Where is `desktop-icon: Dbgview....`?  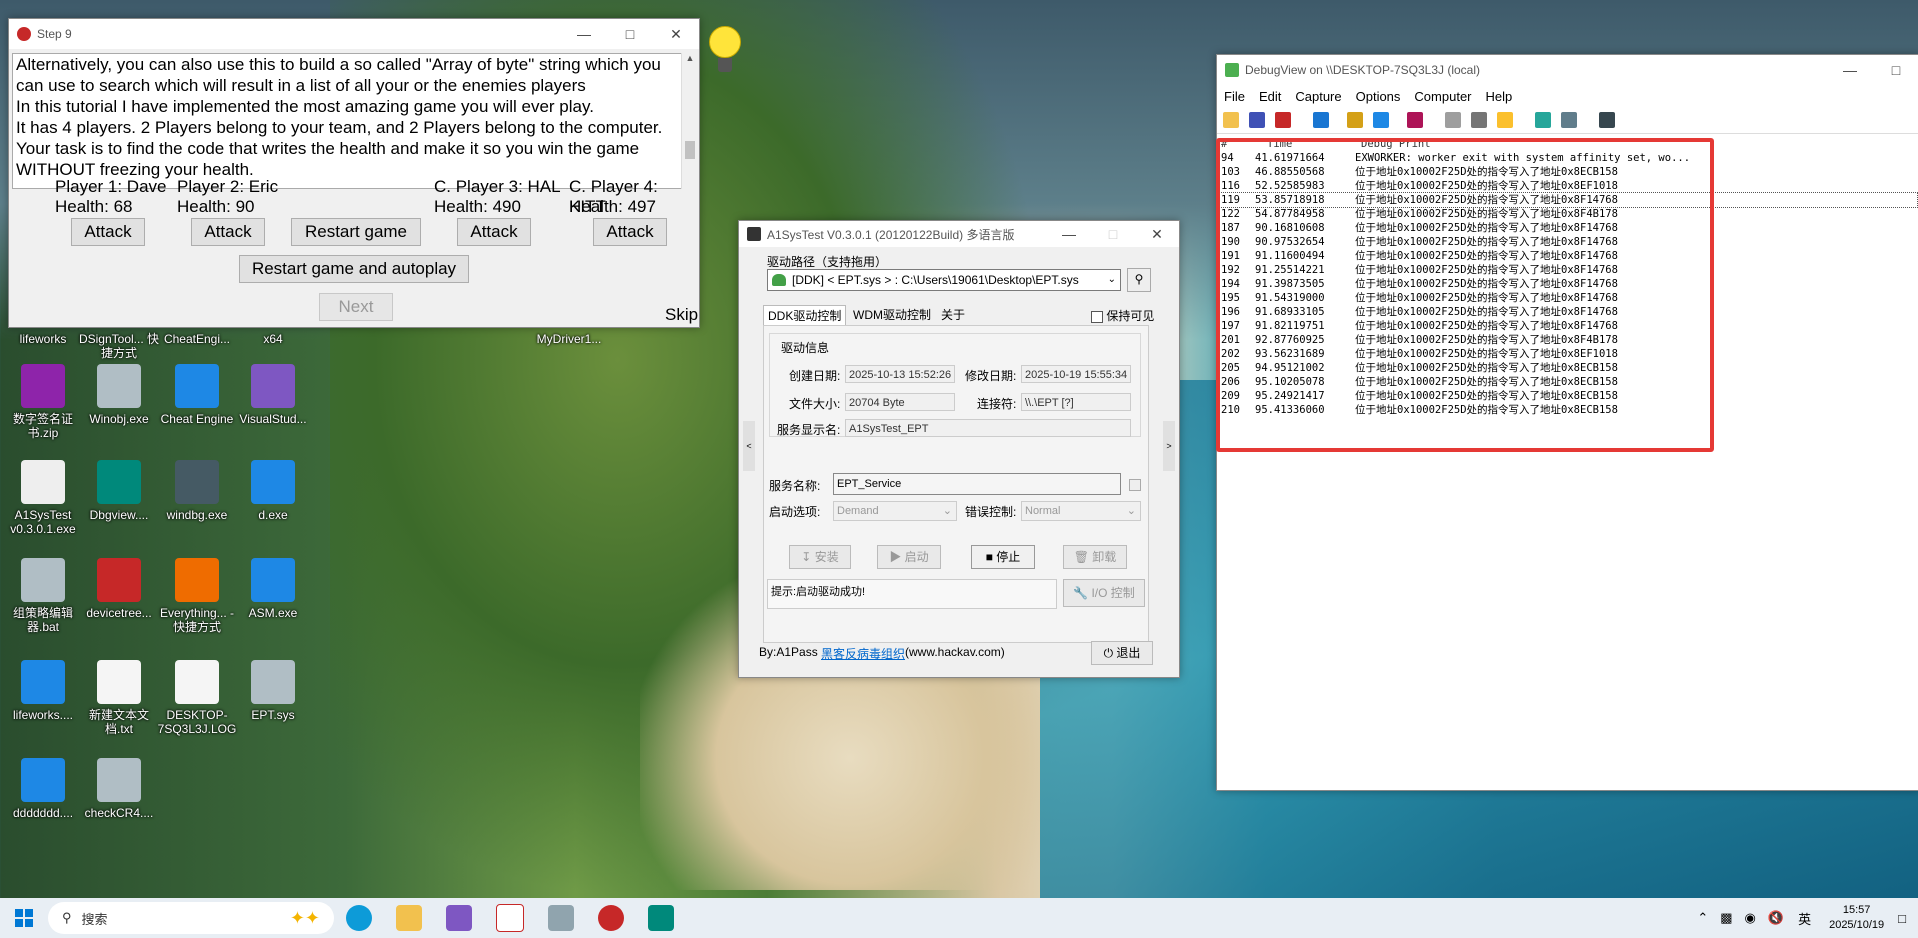
desktop-icon: Dbgview.... is located at coordinates (119, 491).